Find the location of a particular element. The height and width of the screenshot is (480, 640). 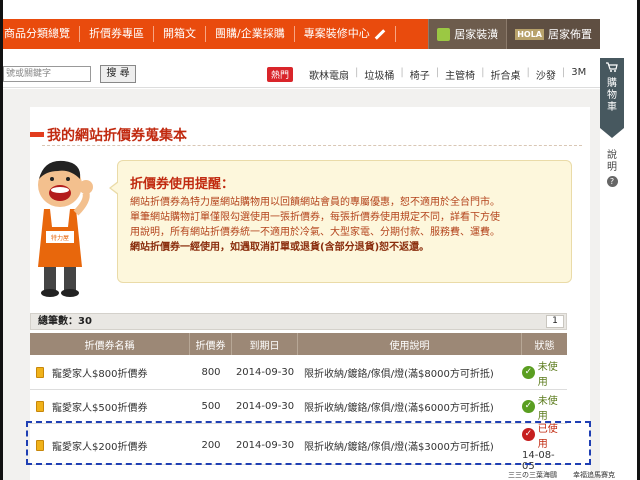

tab-home-furnishing: HOLA 居家佈置 is located at coordinates (553, 34).